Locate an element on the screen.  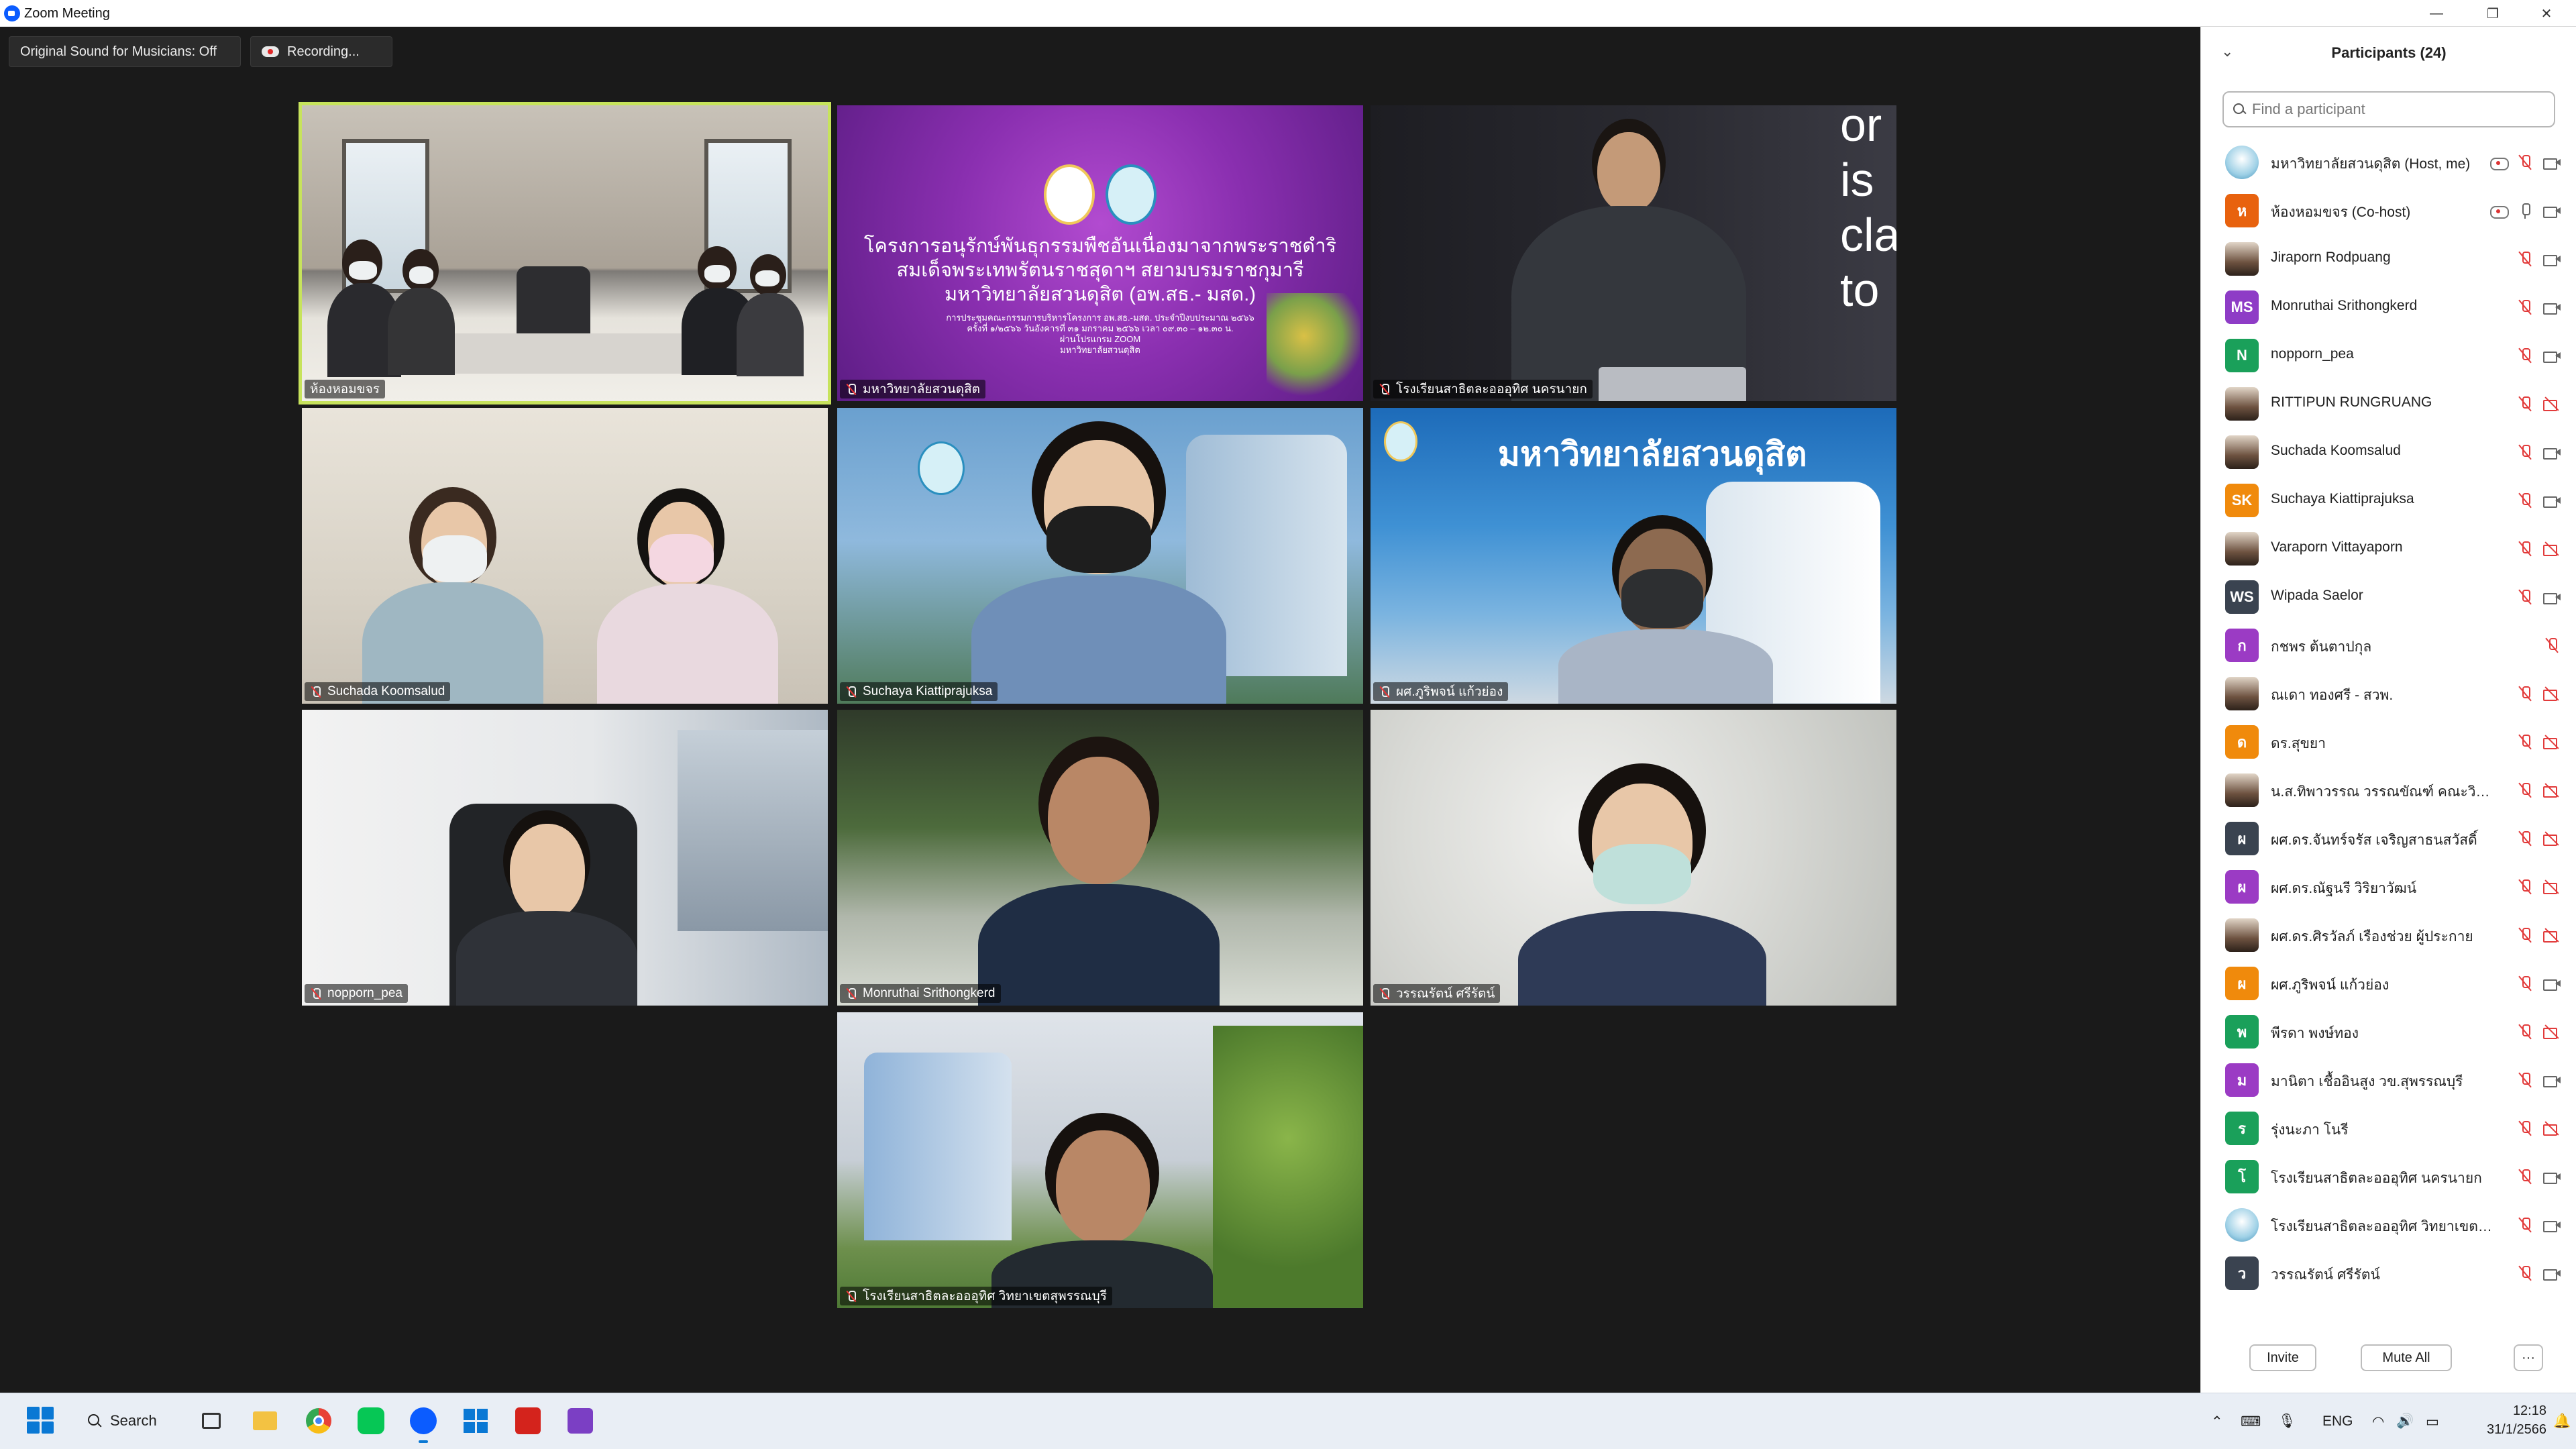
participant-row: SK Suchaya Kiattiprajuksa is located at coordinates (2388, 500).